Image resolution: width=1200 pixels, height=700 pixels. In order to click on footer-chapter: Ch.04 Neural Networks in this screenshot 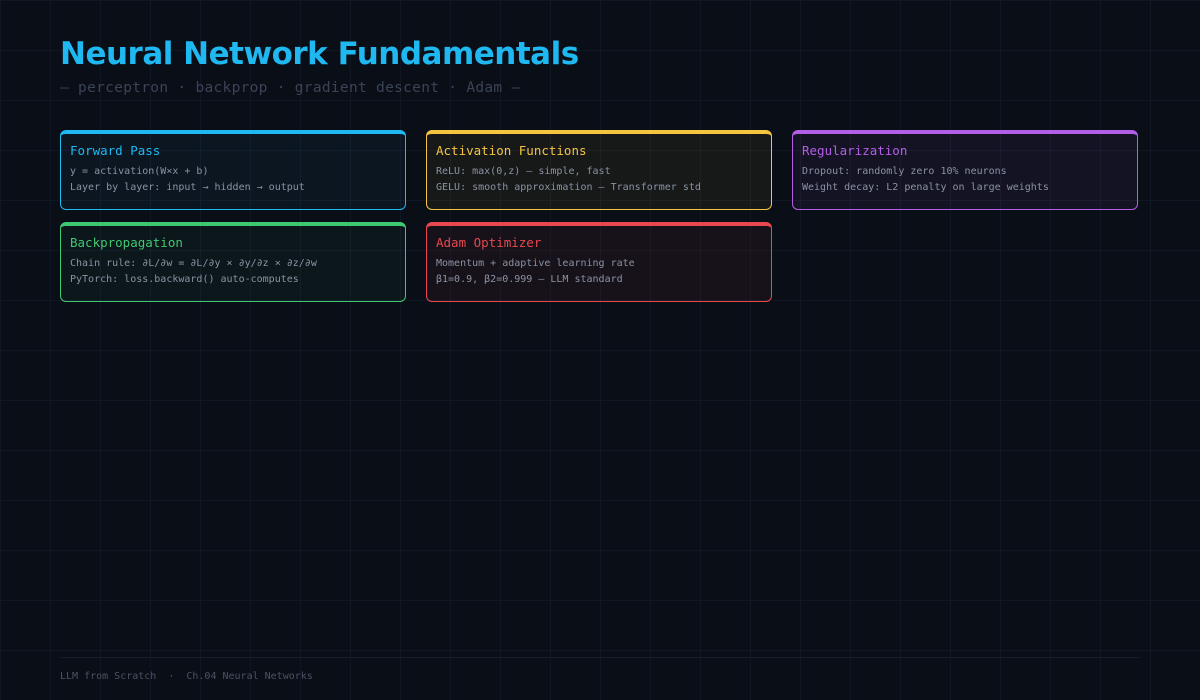, I will do `click(249, 676)`.